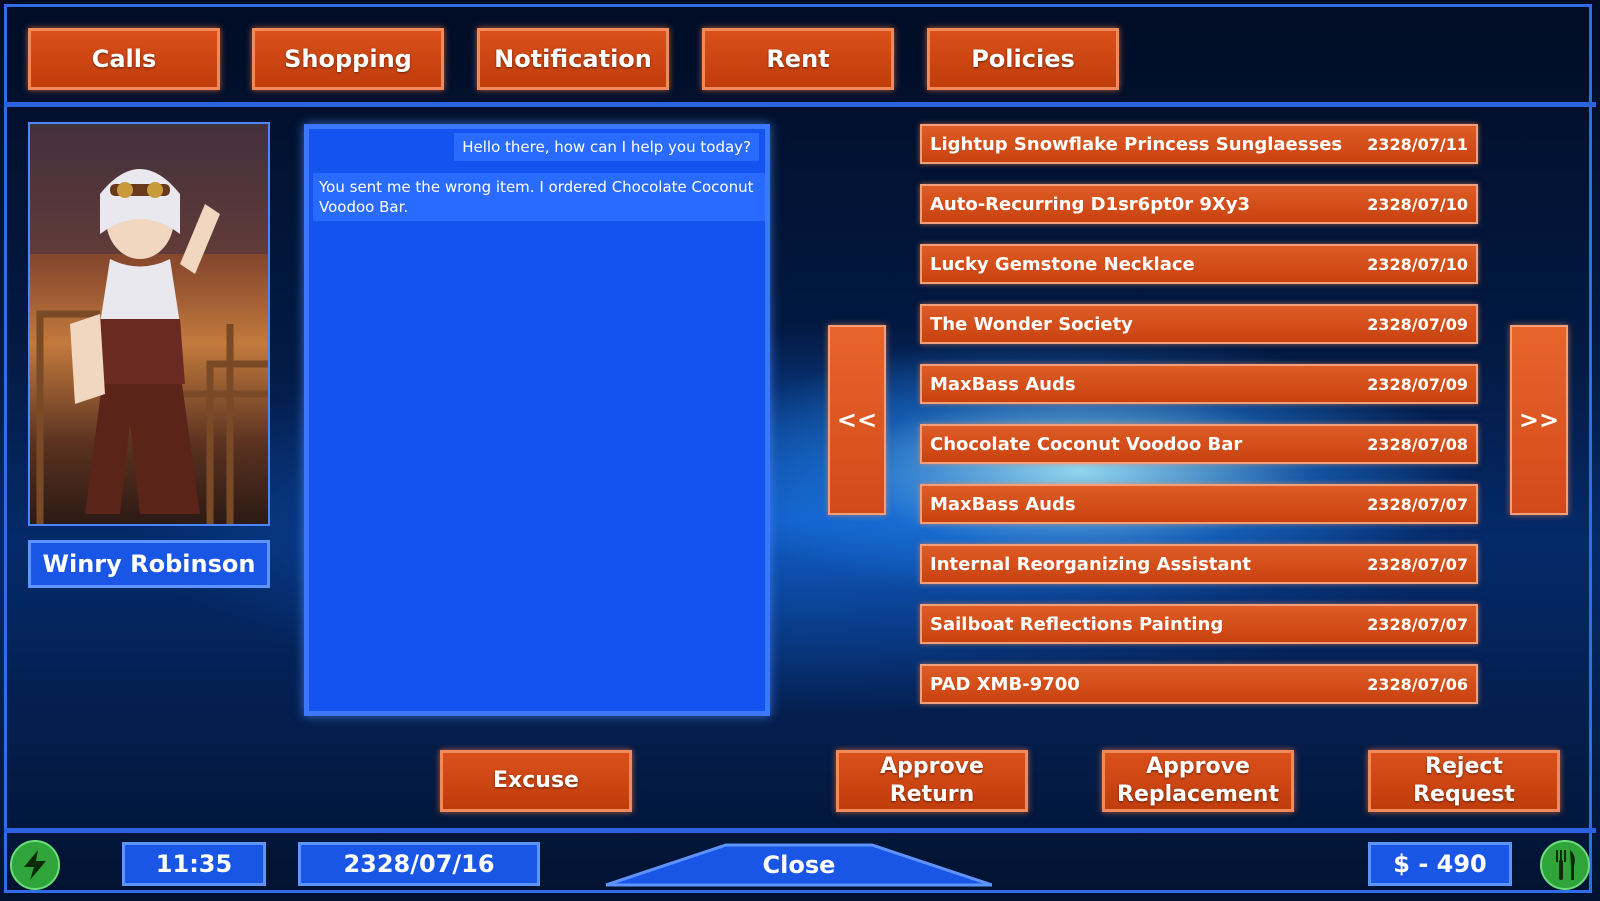  Describe the element at coordinates (800, 104) in the screenshot. I see `header-divider` at that location.